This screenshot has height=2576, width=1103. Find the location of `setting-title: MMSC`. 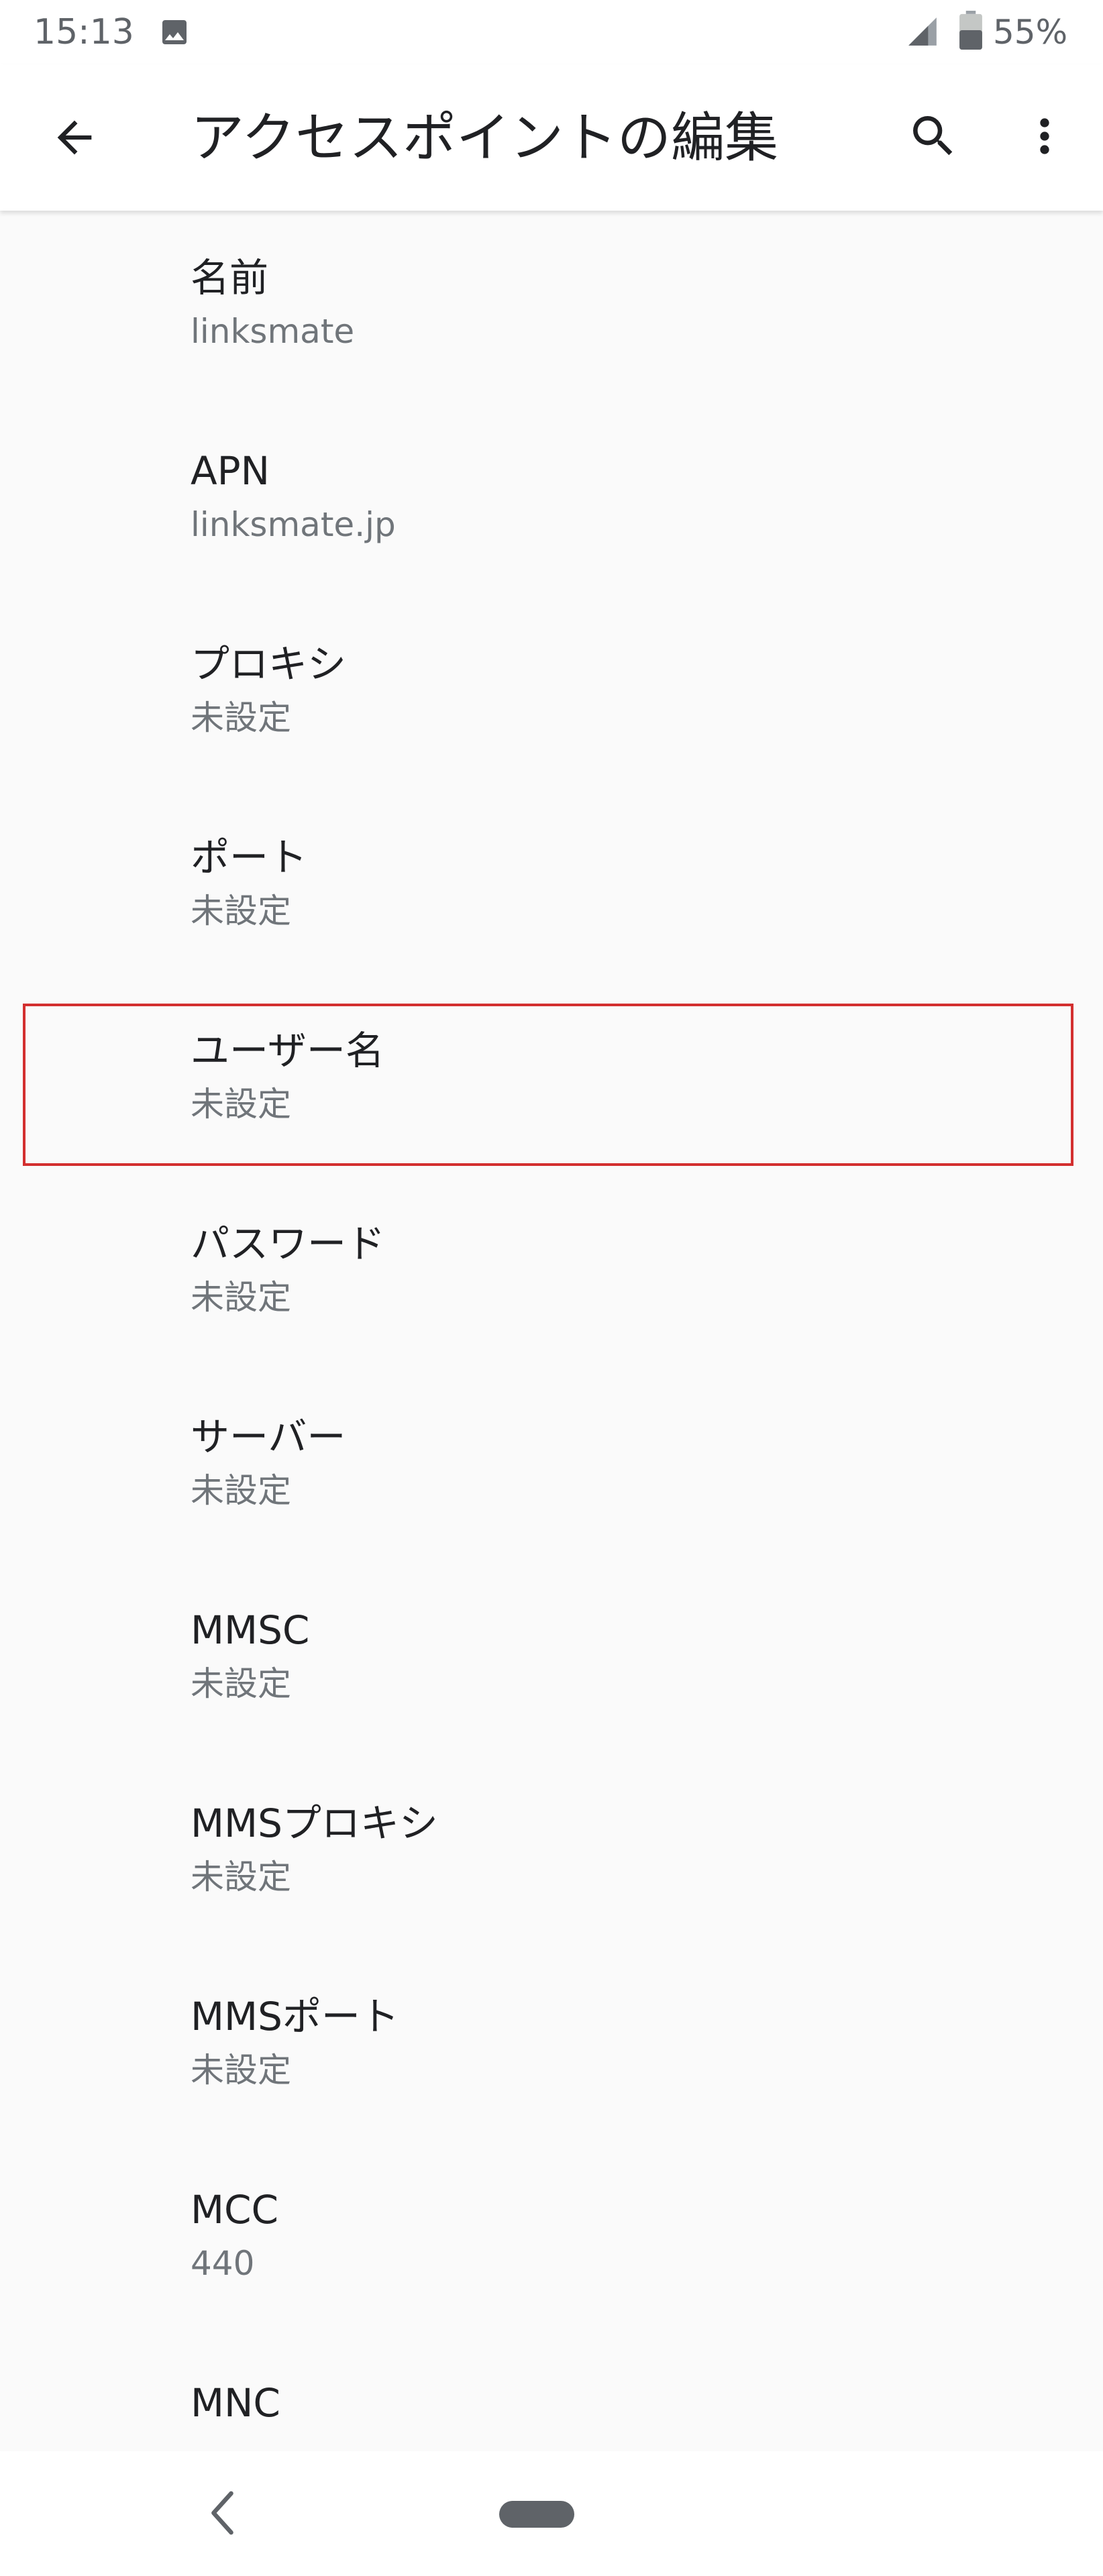

setting-title: MMSC is located at coordinates (251, 1630).